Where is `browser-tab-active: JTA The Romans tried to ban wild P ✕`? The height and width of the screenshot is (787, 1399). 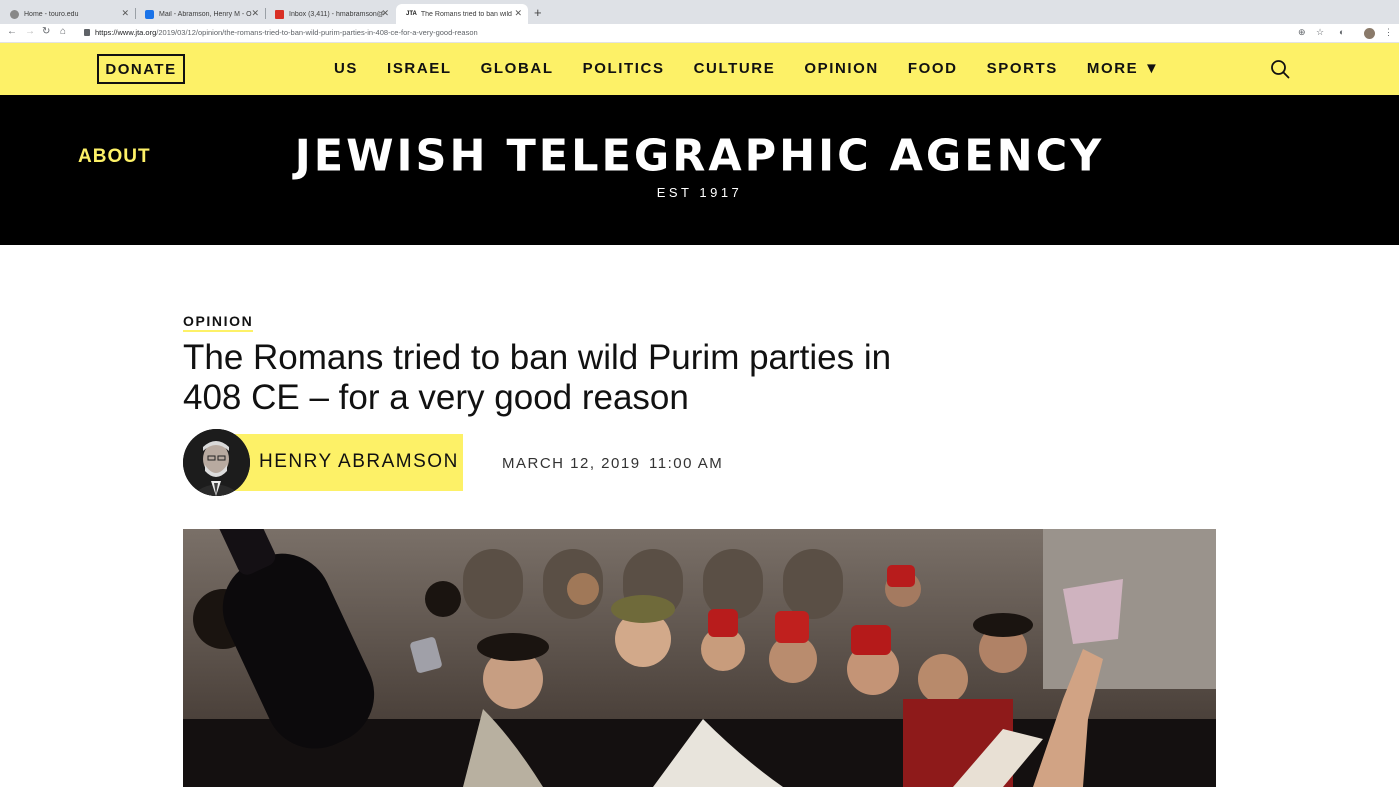
browser-tab-active: JTA The Romans tried to ban wild P ✕ is located at coordinates (462, 14).